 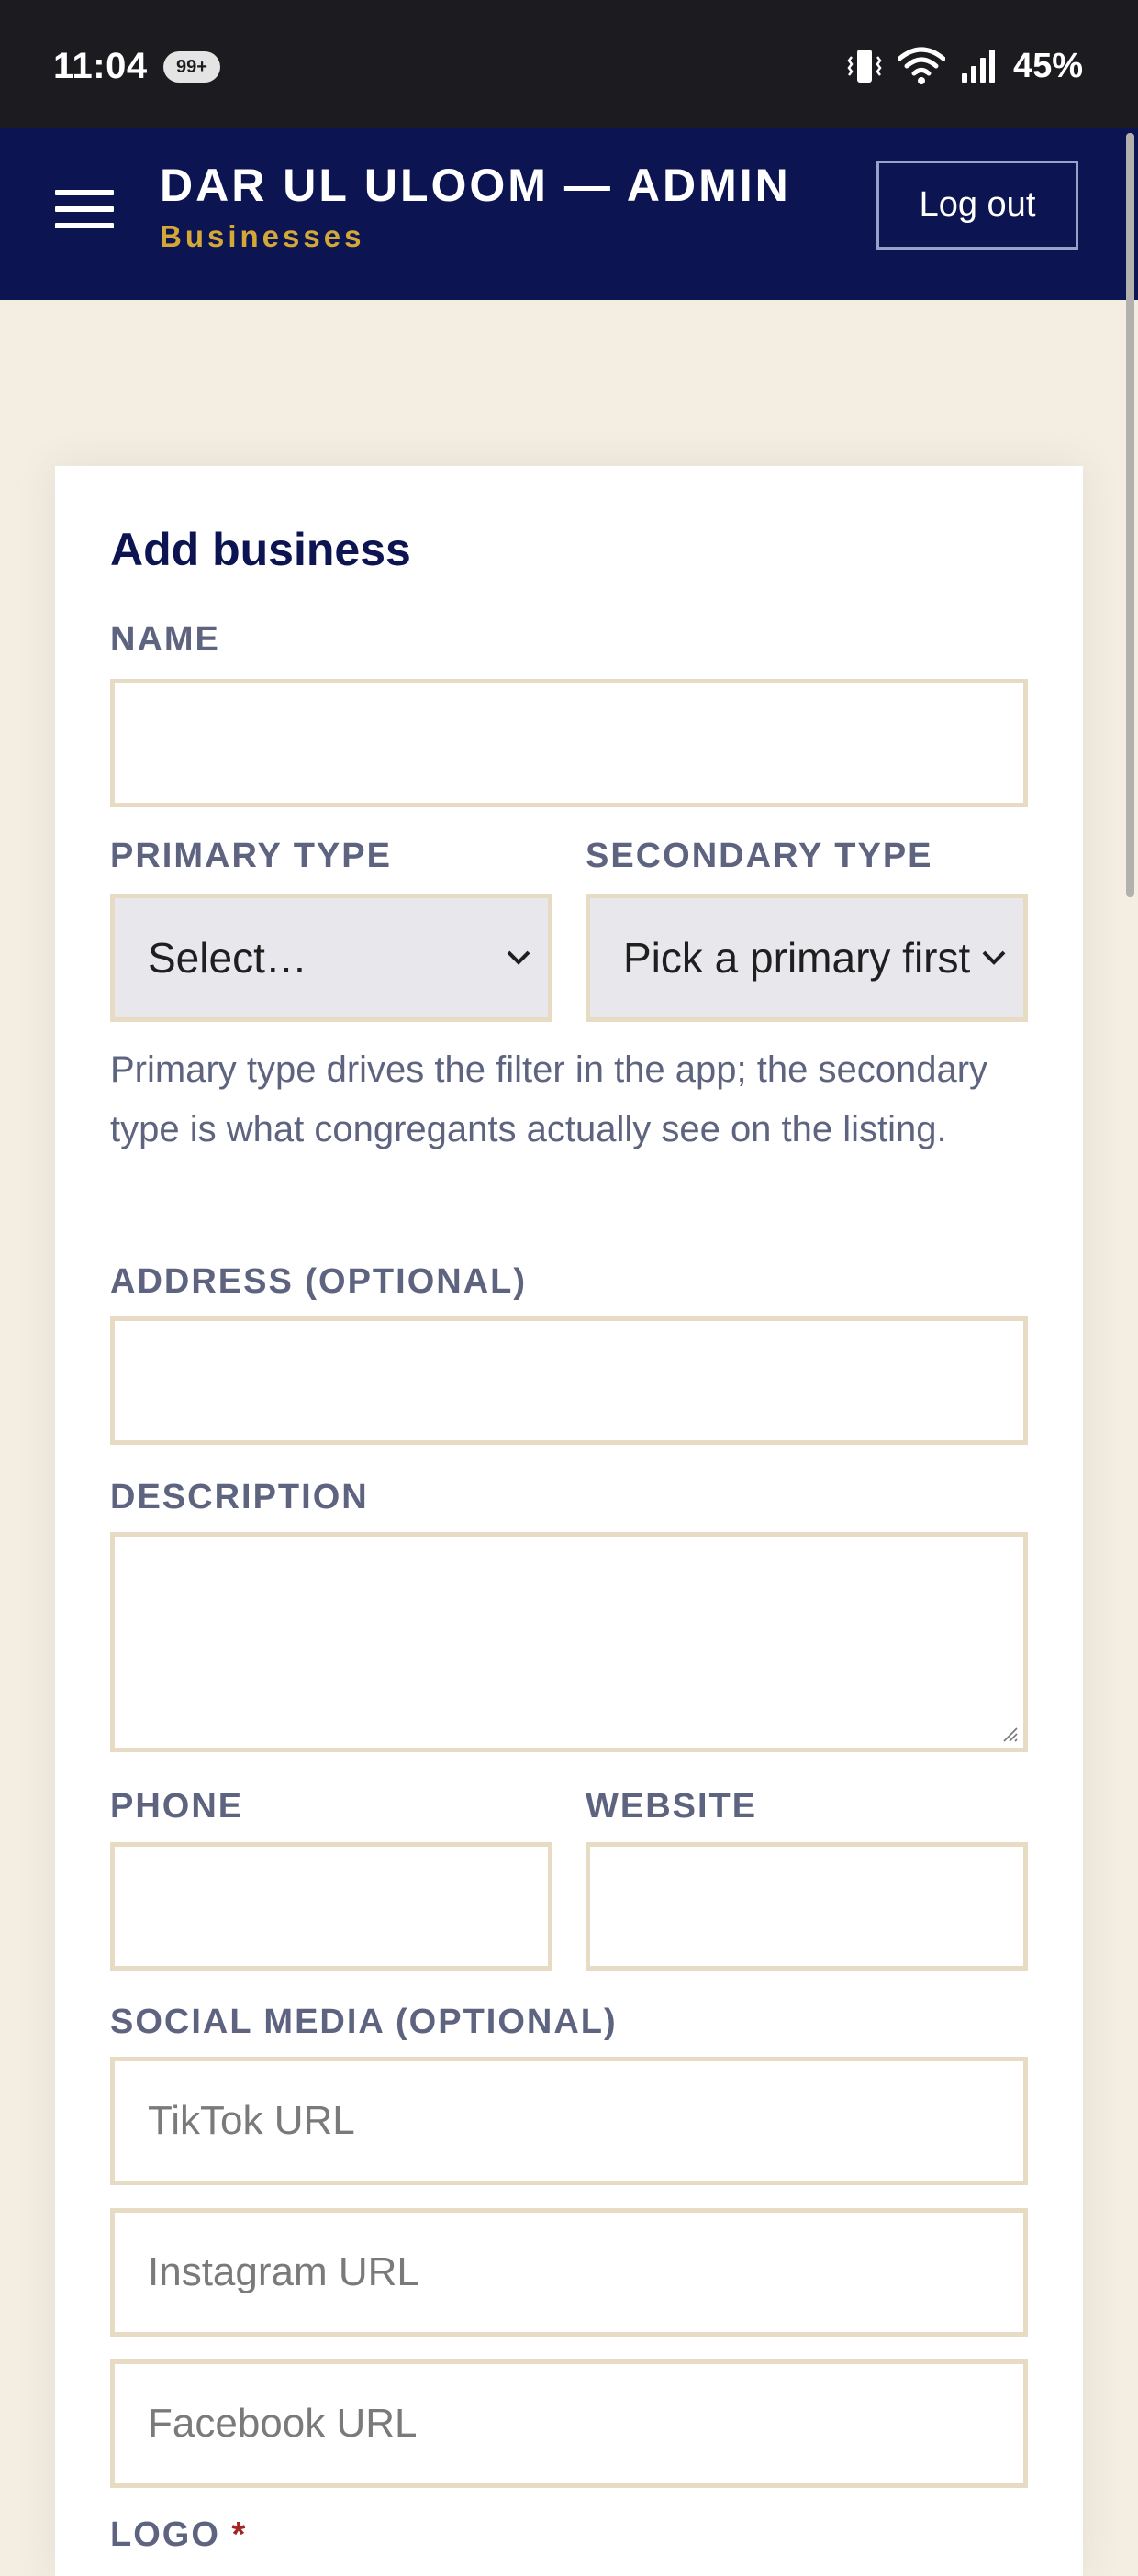 I want to click on resize-handle-icon, so click(x=1009, y=1734).